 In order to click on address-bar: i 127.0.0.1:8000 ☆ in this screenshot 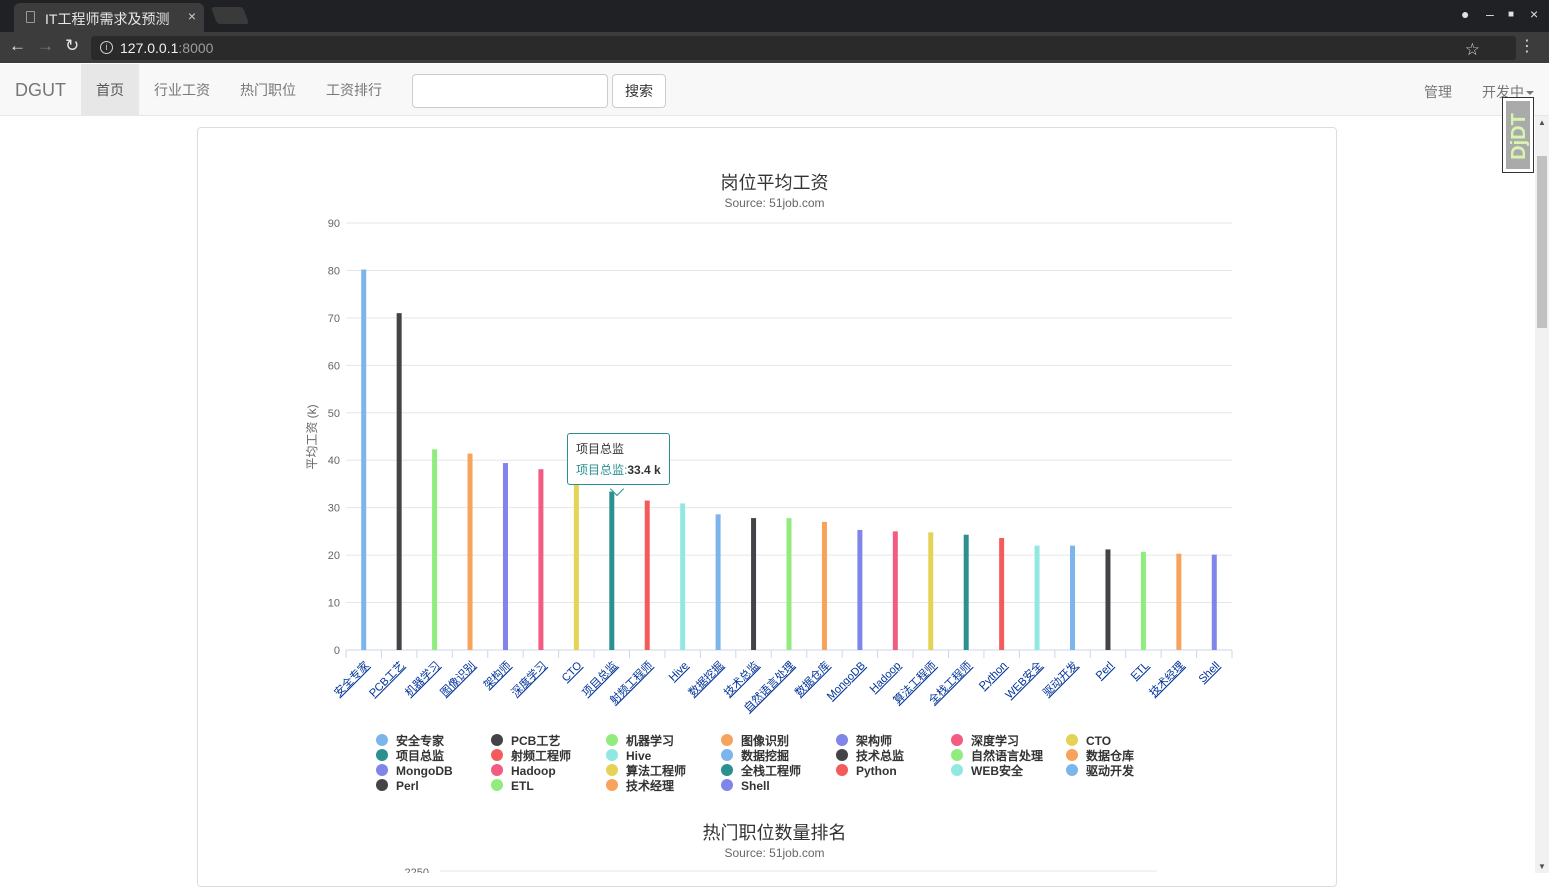, I will do `click(803, 48)`.